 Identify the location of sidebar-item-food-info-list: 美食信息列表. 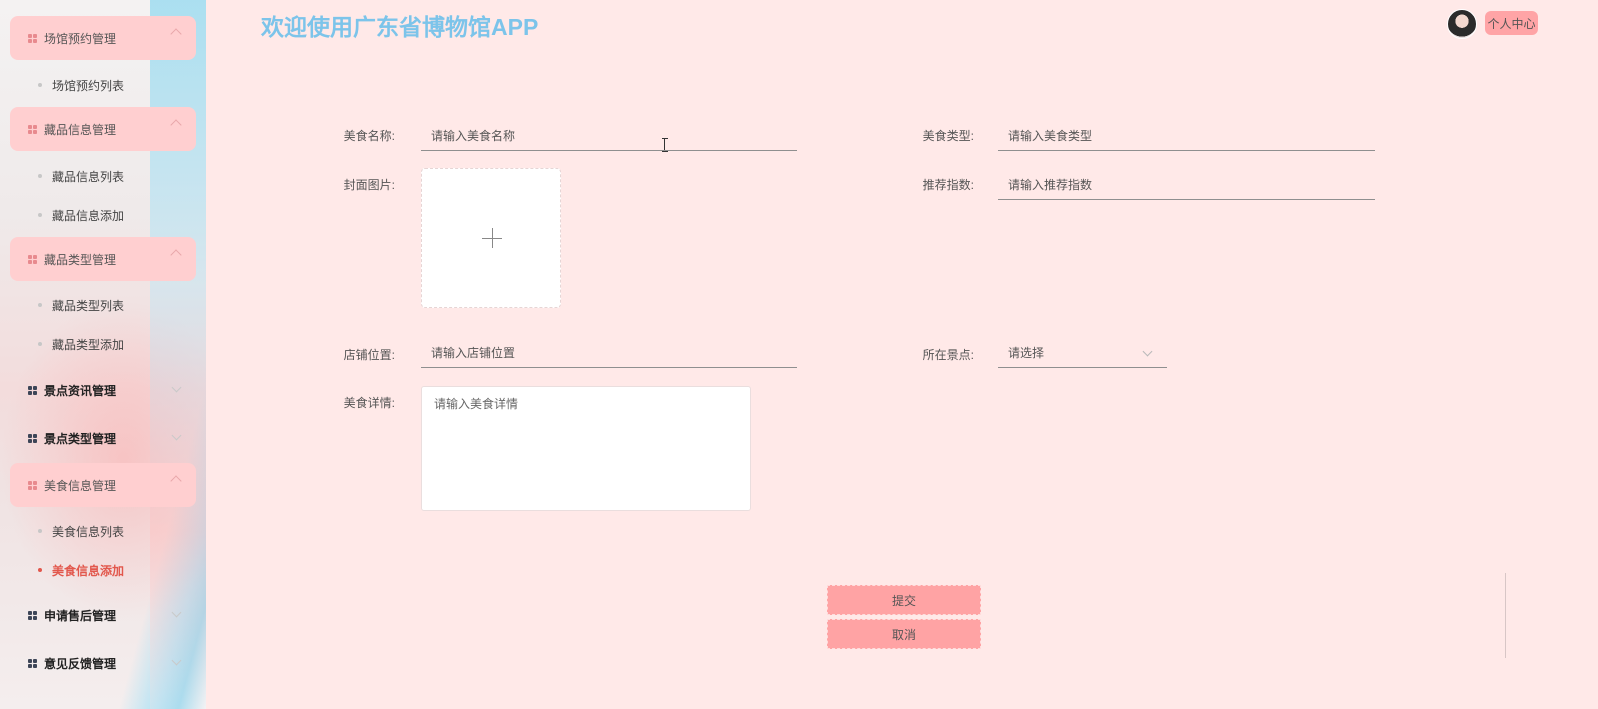
(81, 531).